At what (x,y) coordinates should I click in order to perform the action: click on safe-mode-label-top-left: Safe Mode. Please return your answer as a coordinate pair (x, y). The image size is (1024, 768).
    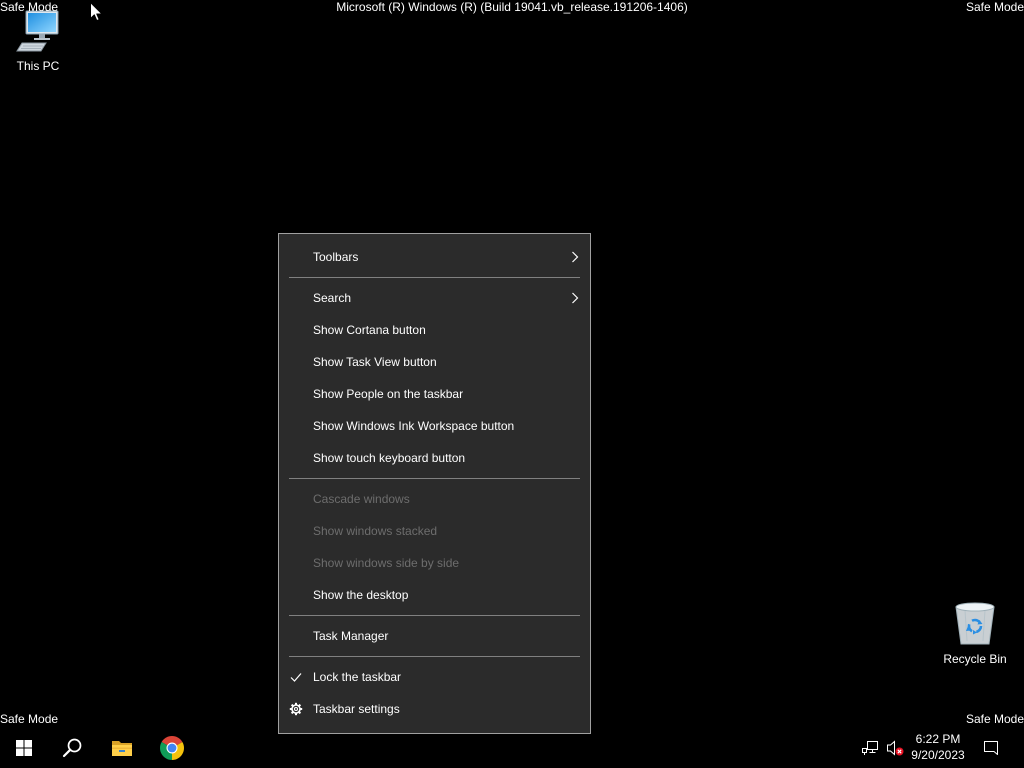
    Looking at the image, I should click on (29, 7).